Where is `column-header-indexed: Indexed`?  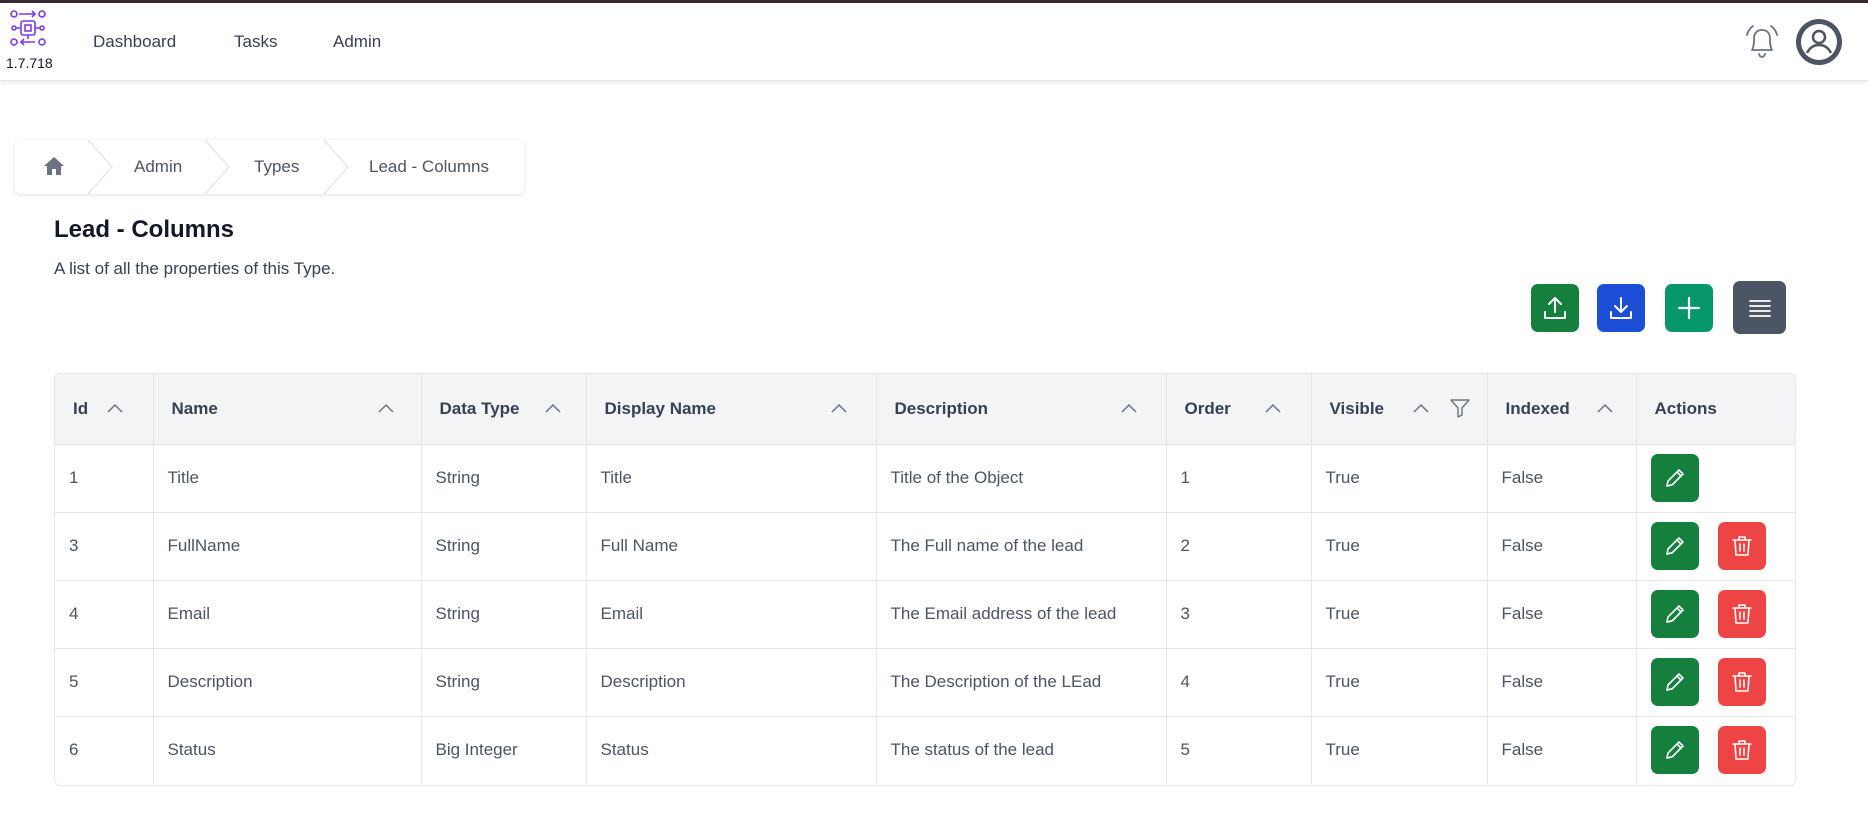 column-header-indexed: Indexed is located at coordinates (1562, 409).